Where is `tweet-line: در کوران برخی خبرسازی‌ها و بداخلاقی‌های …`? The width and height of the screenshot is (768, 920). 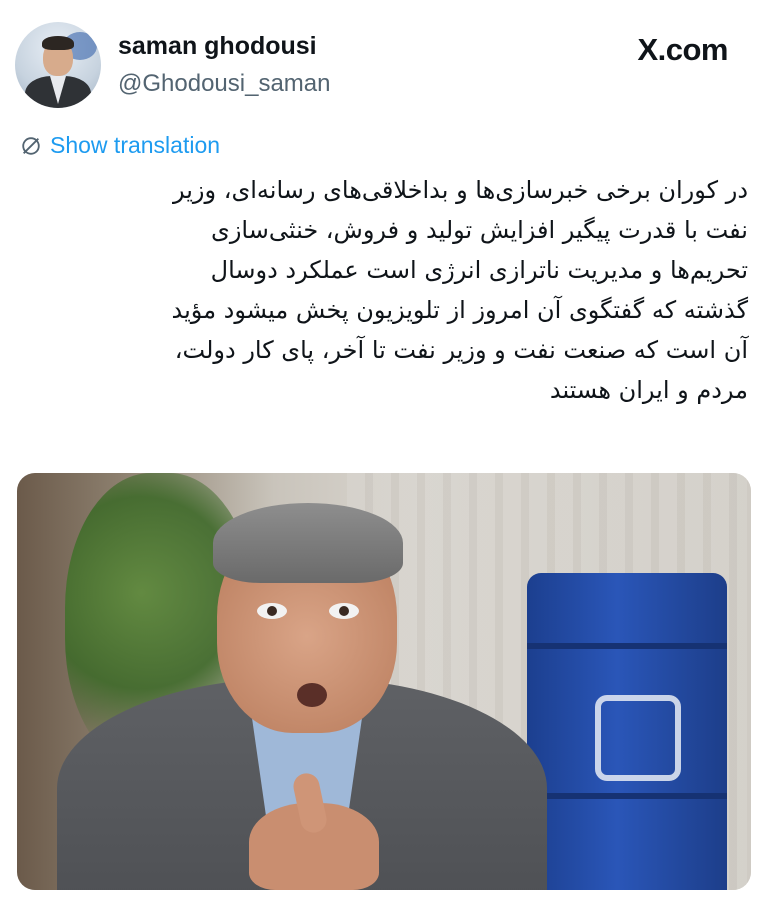 tweet-line: در کوران برخی خبرسازی‌ها و بداخلاقی‌های … is located at coordinates (460, 190).